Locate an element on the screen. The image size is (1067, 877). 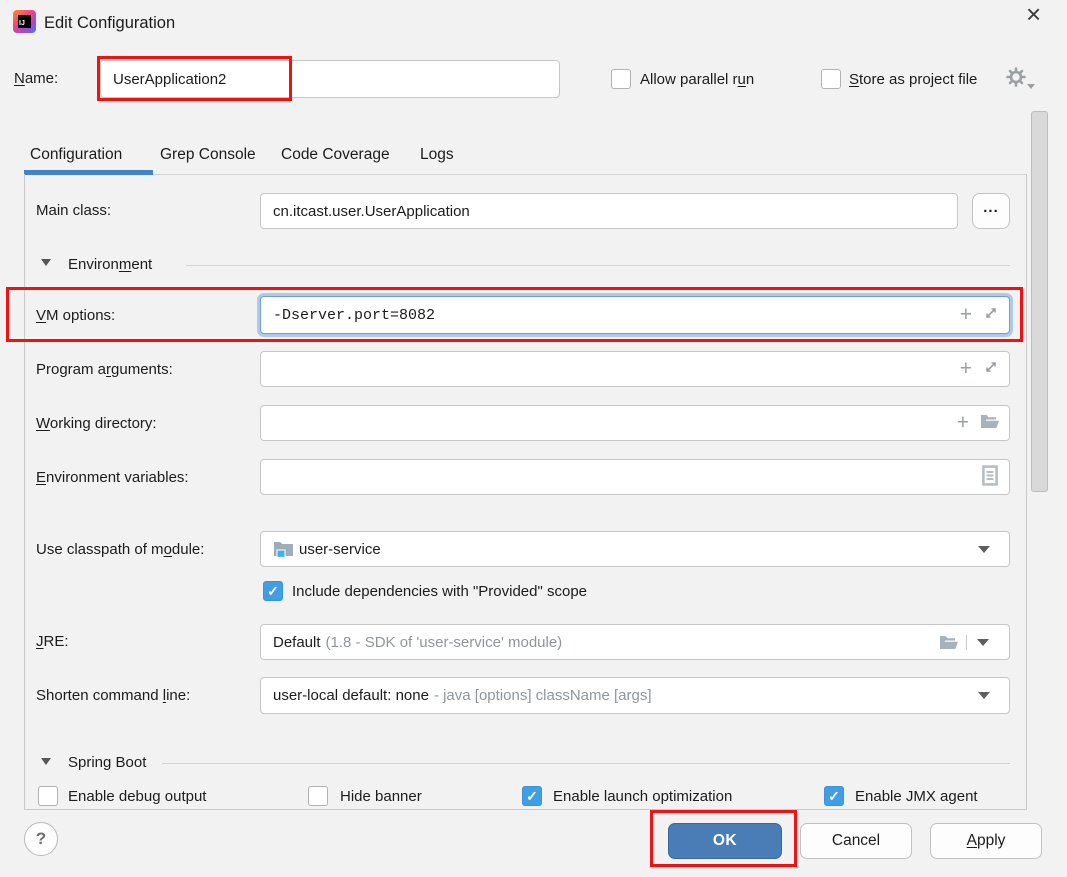
shorten-dropdown-arrow-icon is located at coordinates (984, 695).